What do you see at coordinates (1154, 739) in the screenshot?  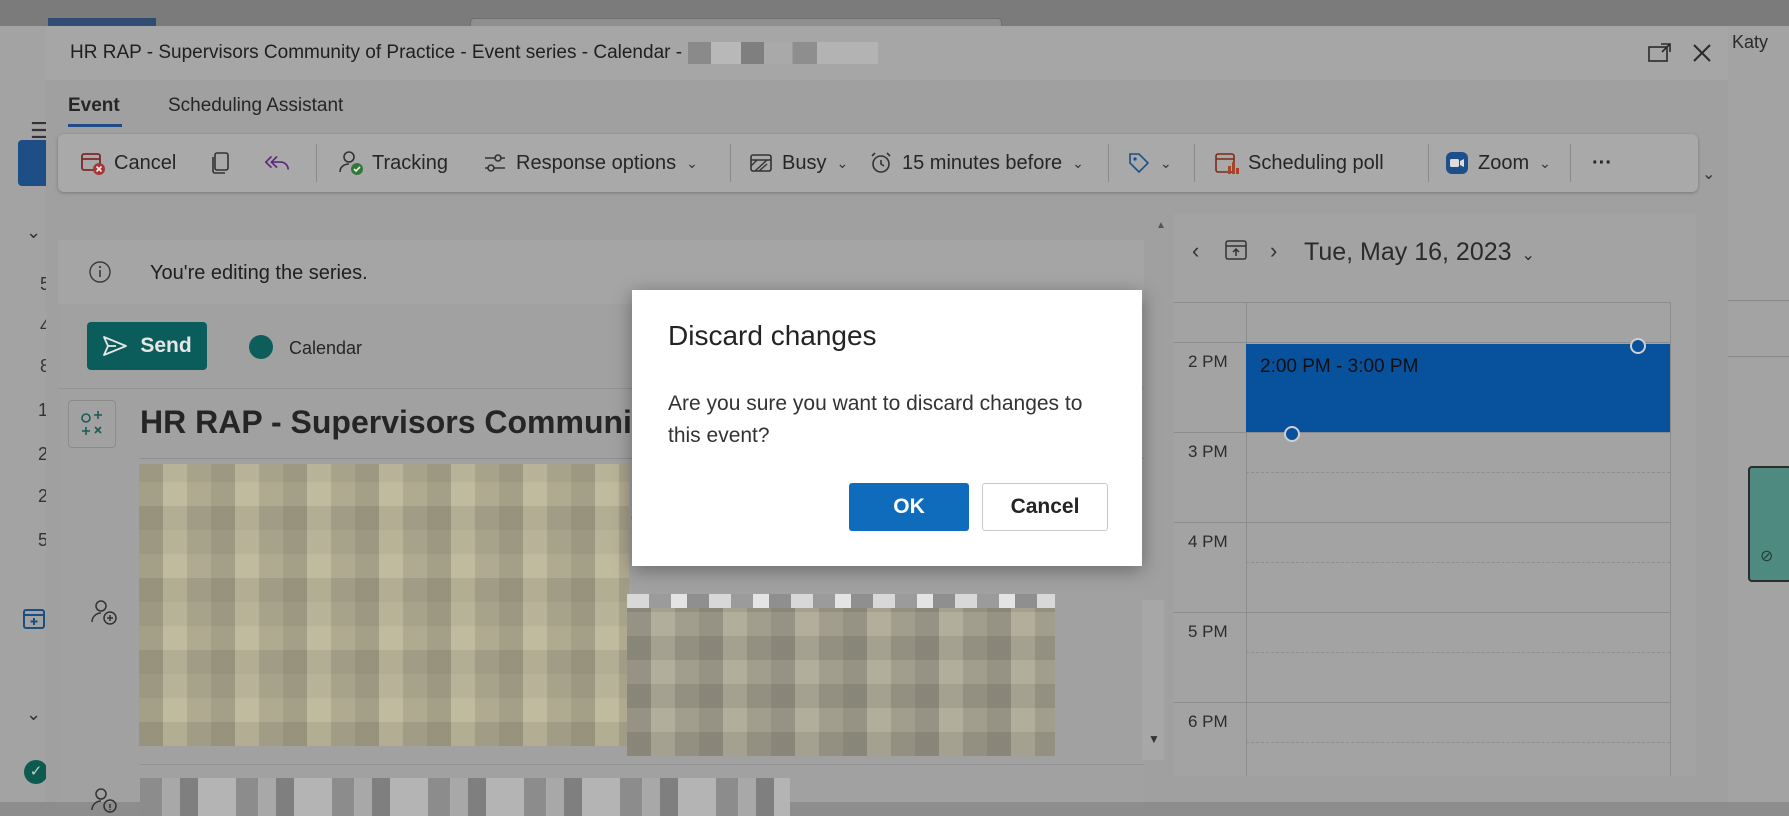 I see `scroll-down-icon: ▼` at bounding box center [1154, 739].